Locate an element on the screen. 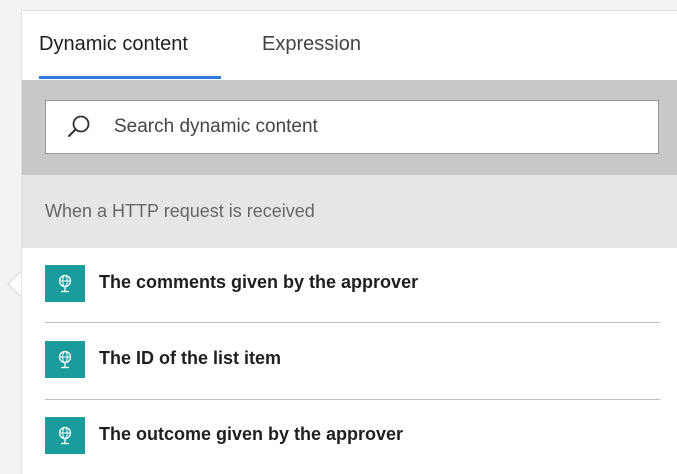  tab-dynamic-content: Dynamic content is located at coordinates (113, 44).